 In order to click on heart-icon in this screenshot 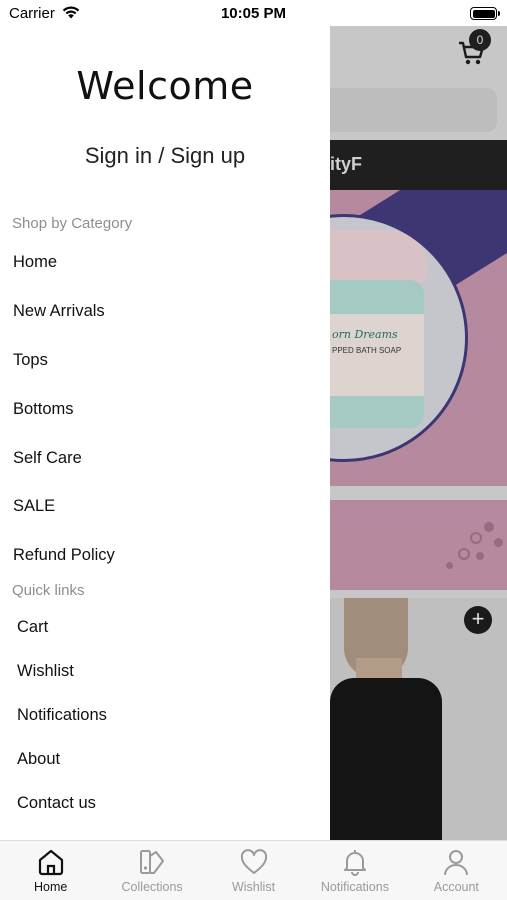, I will do `click(253, 861)`.